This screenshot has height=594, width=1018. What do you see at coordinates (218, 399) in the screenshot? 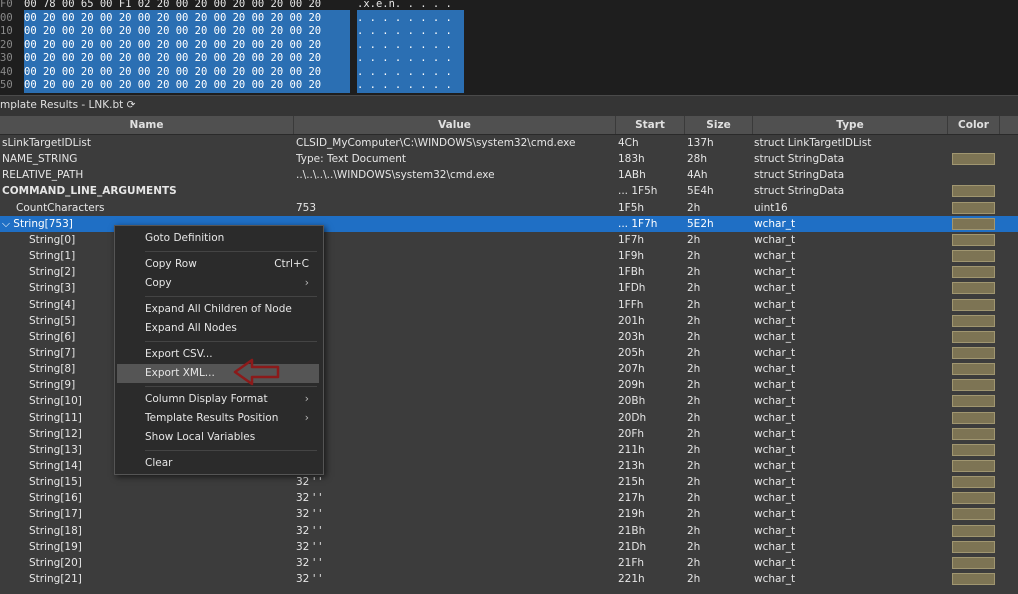
I see `menu-item-column-display-format: Column Display Format ›` at bounding box center [218, 399].